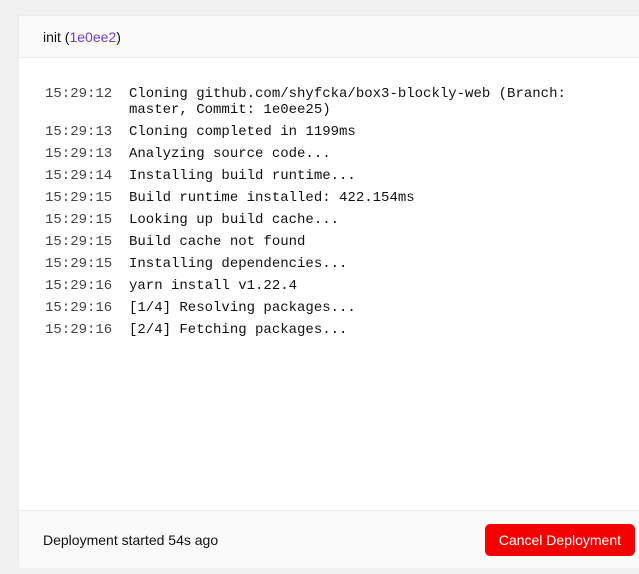  I want to click on deployment-header: init (1e0ee2), so click(329, 37).